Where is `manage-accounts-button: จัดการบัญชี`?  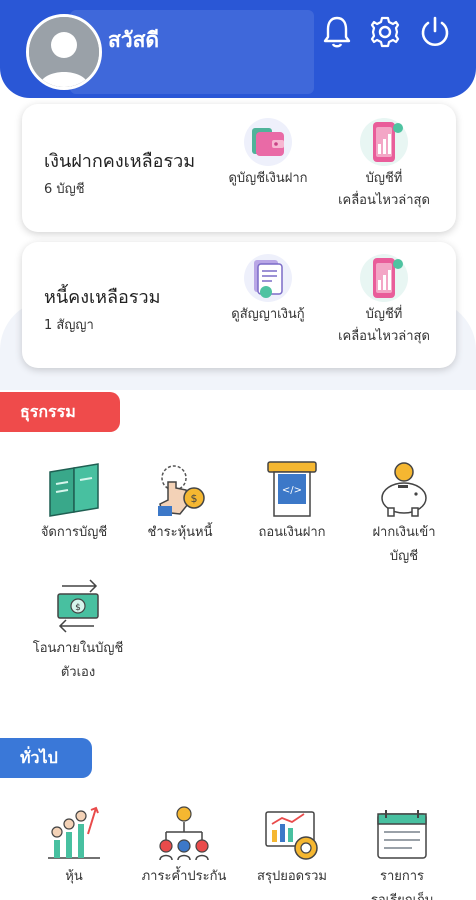 manage-accounts-button: จัดการบัญชี is located at coordinates (74, 502).